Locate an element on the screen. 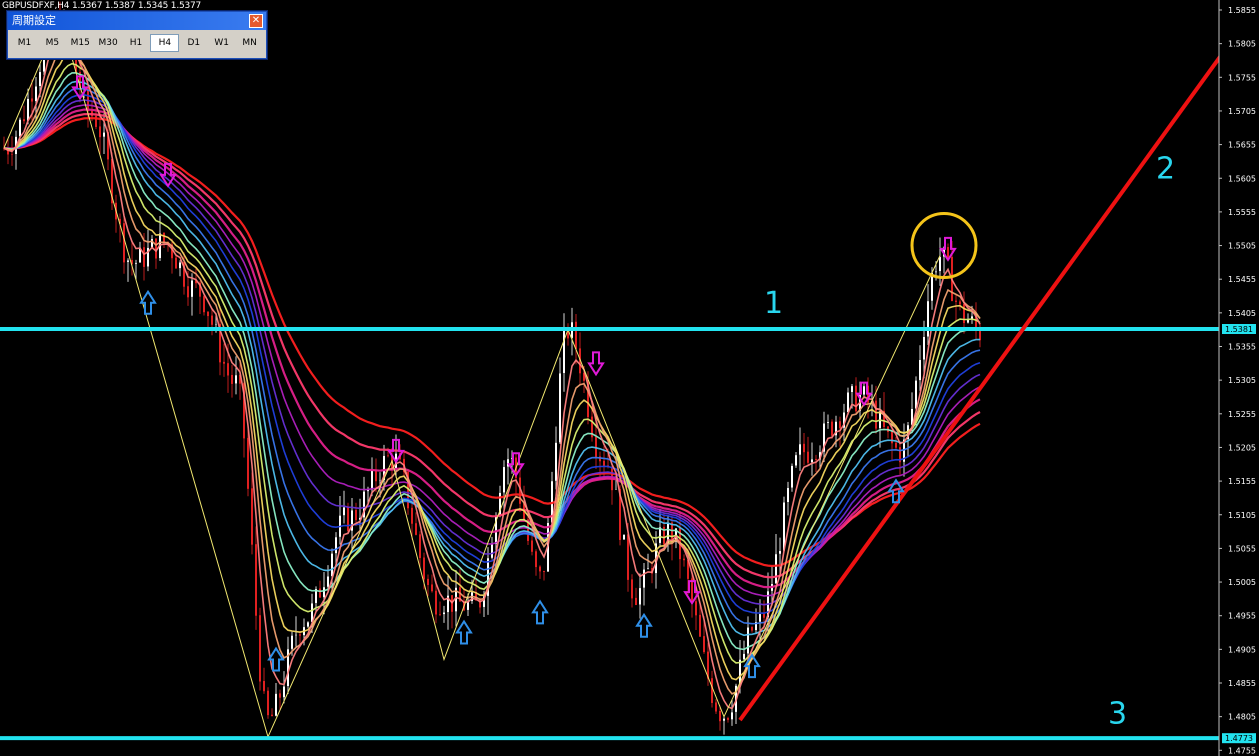 The height and width of the screenshot is (756, 1259). axis-tick-label: 1.5555 is located at coordinates (1242, 212).